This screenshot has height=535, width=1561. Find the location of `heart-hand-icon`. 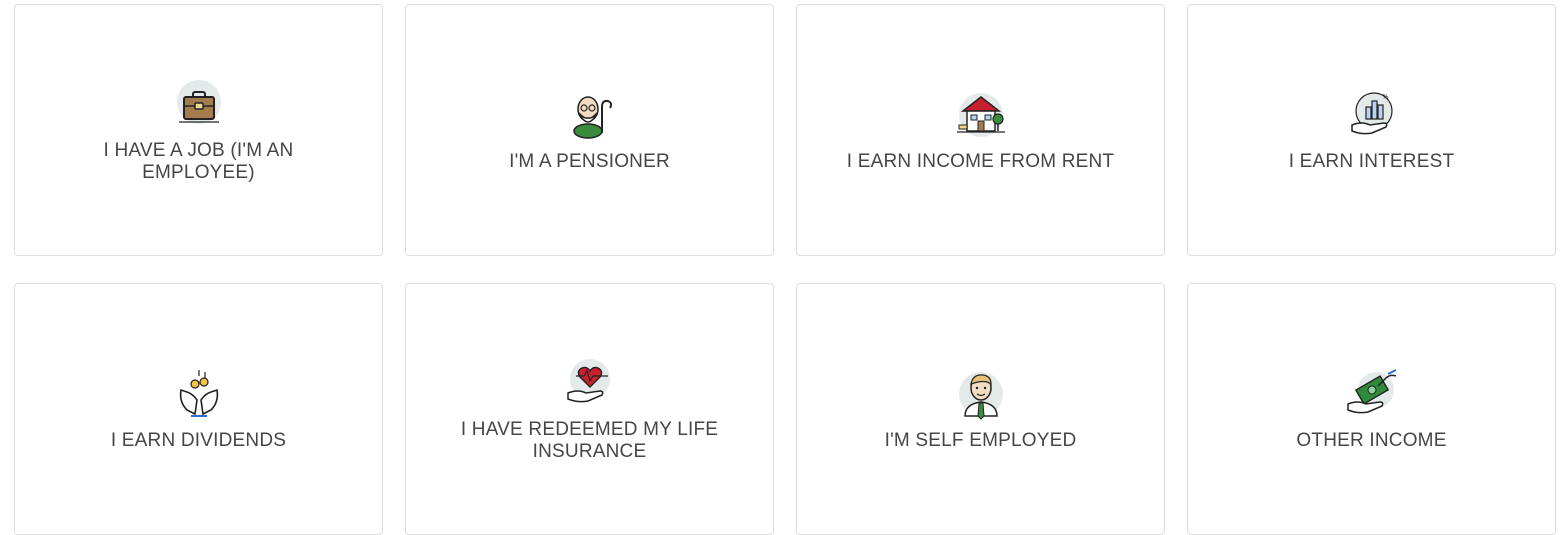

heart-hand-icon is located at coordinates (590, 383).